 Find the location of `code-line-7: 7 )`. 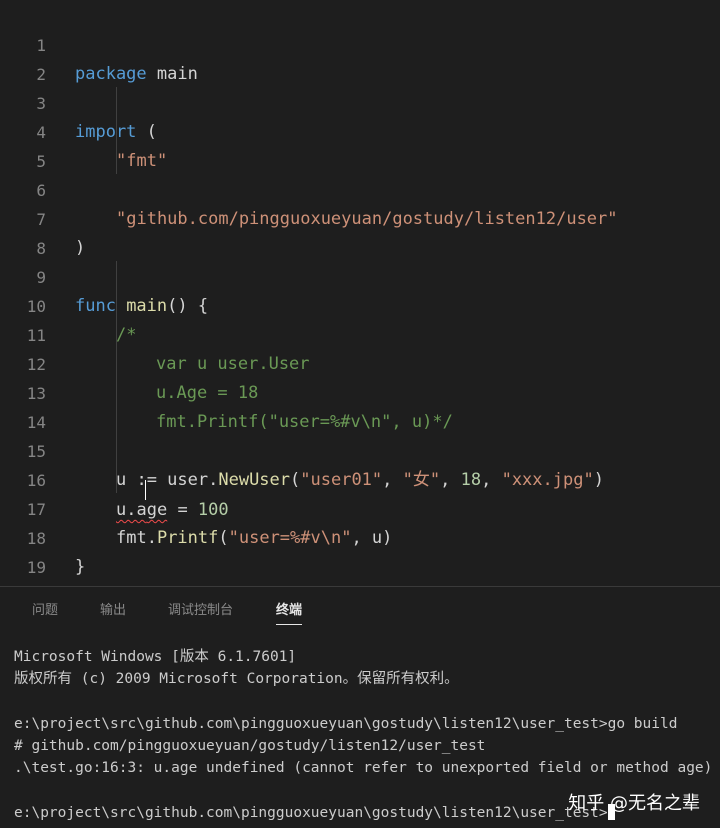

code-line-7: 7 ) is located at coordinates (360, 217).